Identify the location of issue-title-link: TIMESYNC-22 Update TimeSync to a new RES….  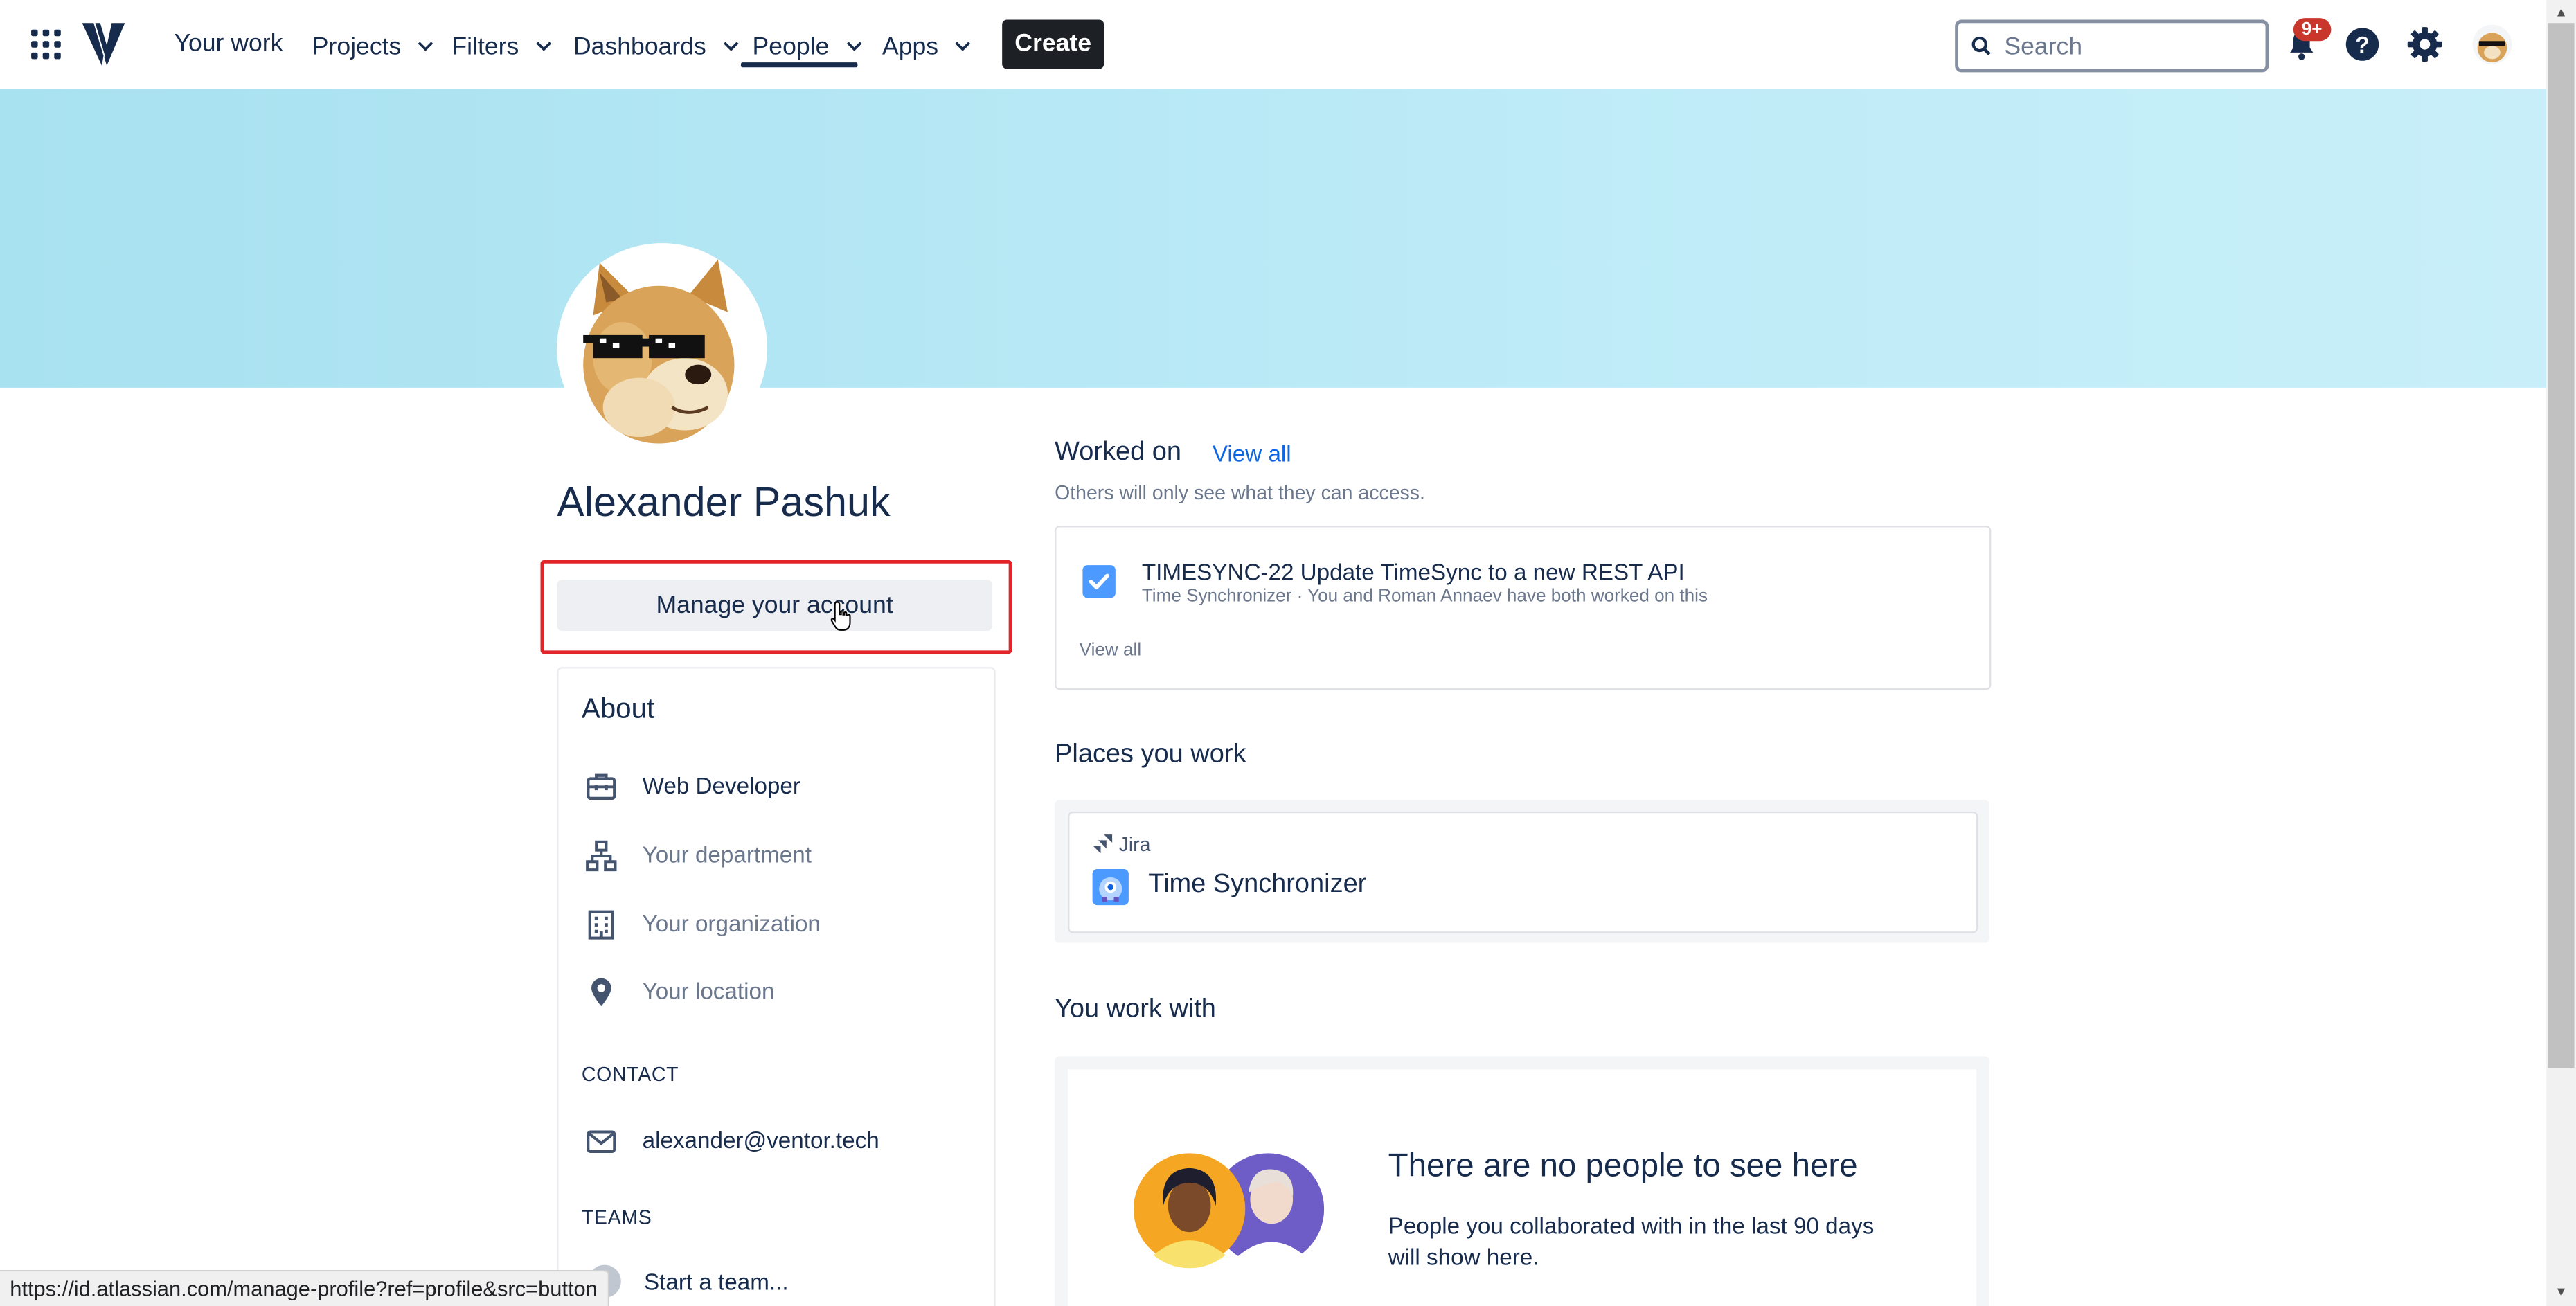
(1413, 572).